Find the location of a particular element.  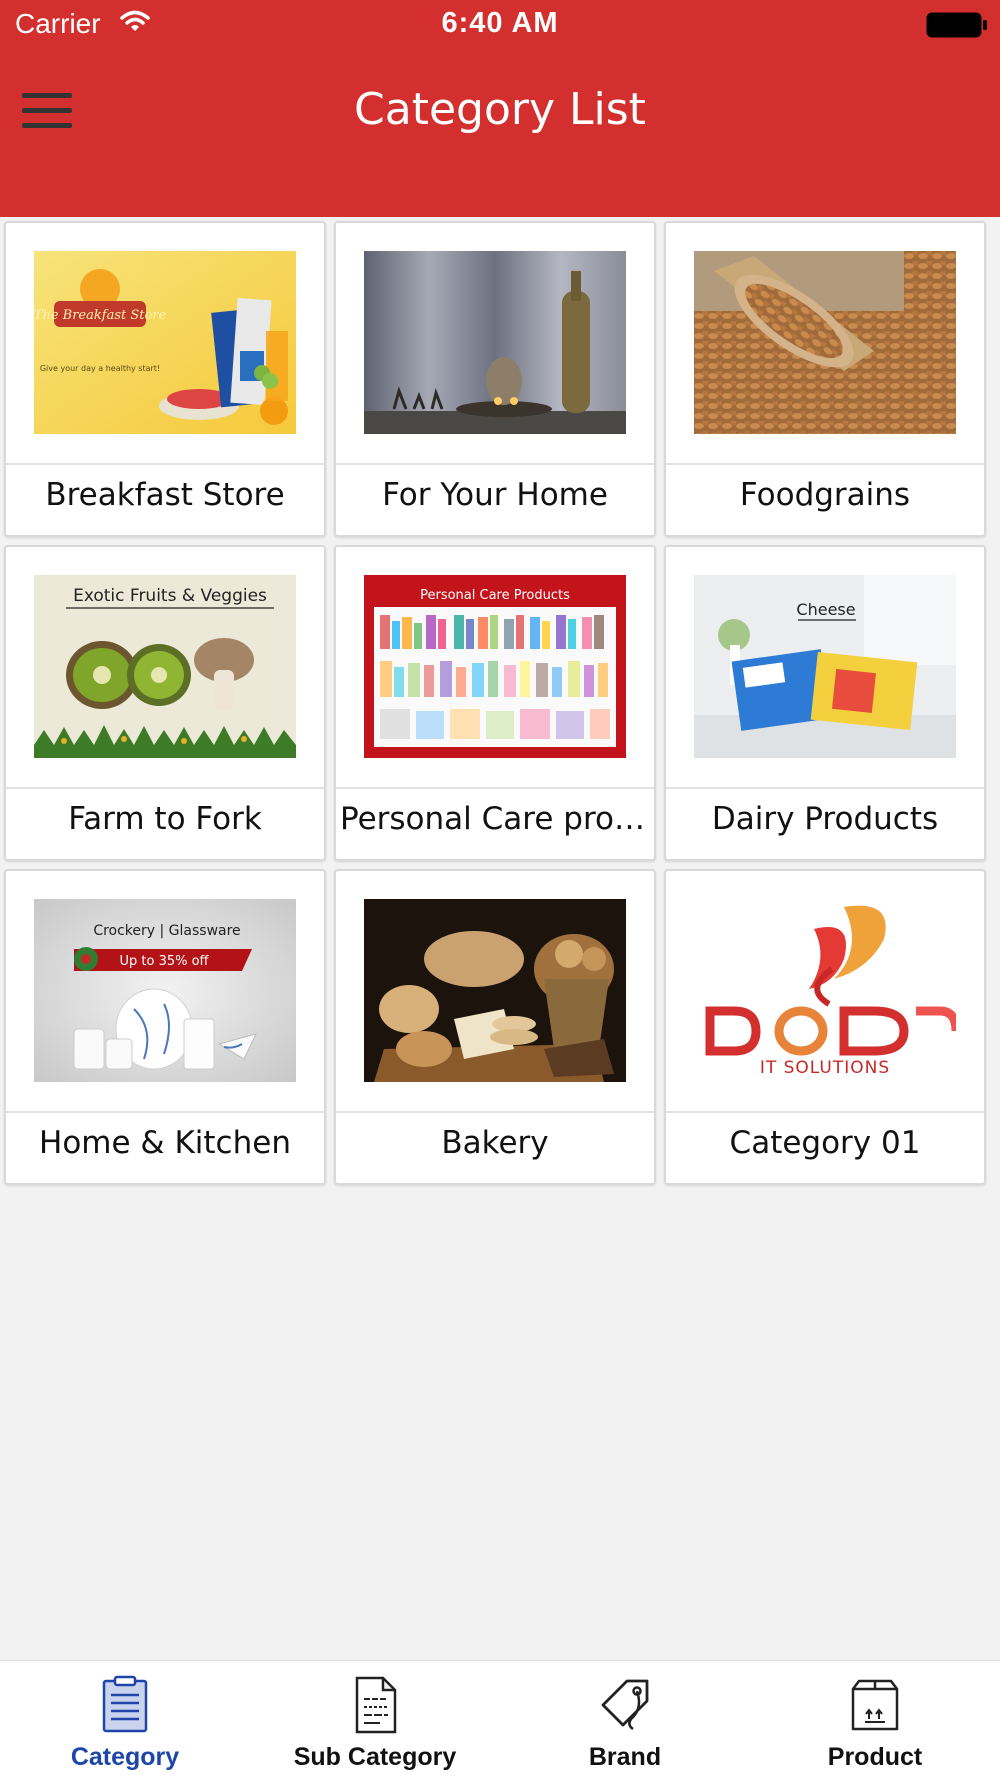

status-time: 6:40 AM is located at coordinates (500, 23).